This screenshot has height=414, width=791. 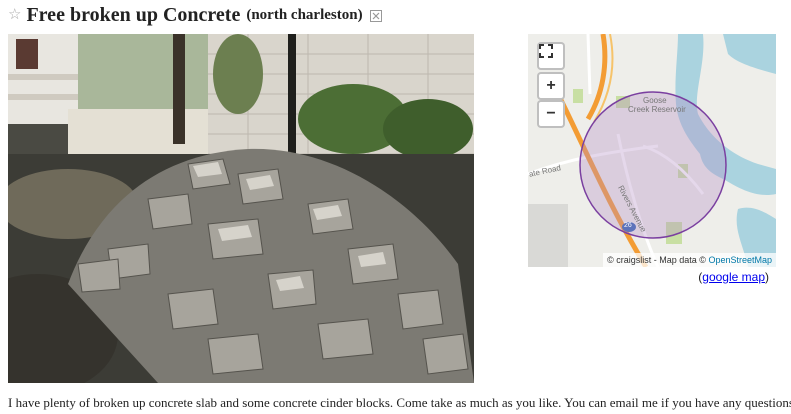 What do you see at coordinates (655, 100) in the screenshot?
I see `reservoir-label-line1: Goose` at bounding box center [655, 100].